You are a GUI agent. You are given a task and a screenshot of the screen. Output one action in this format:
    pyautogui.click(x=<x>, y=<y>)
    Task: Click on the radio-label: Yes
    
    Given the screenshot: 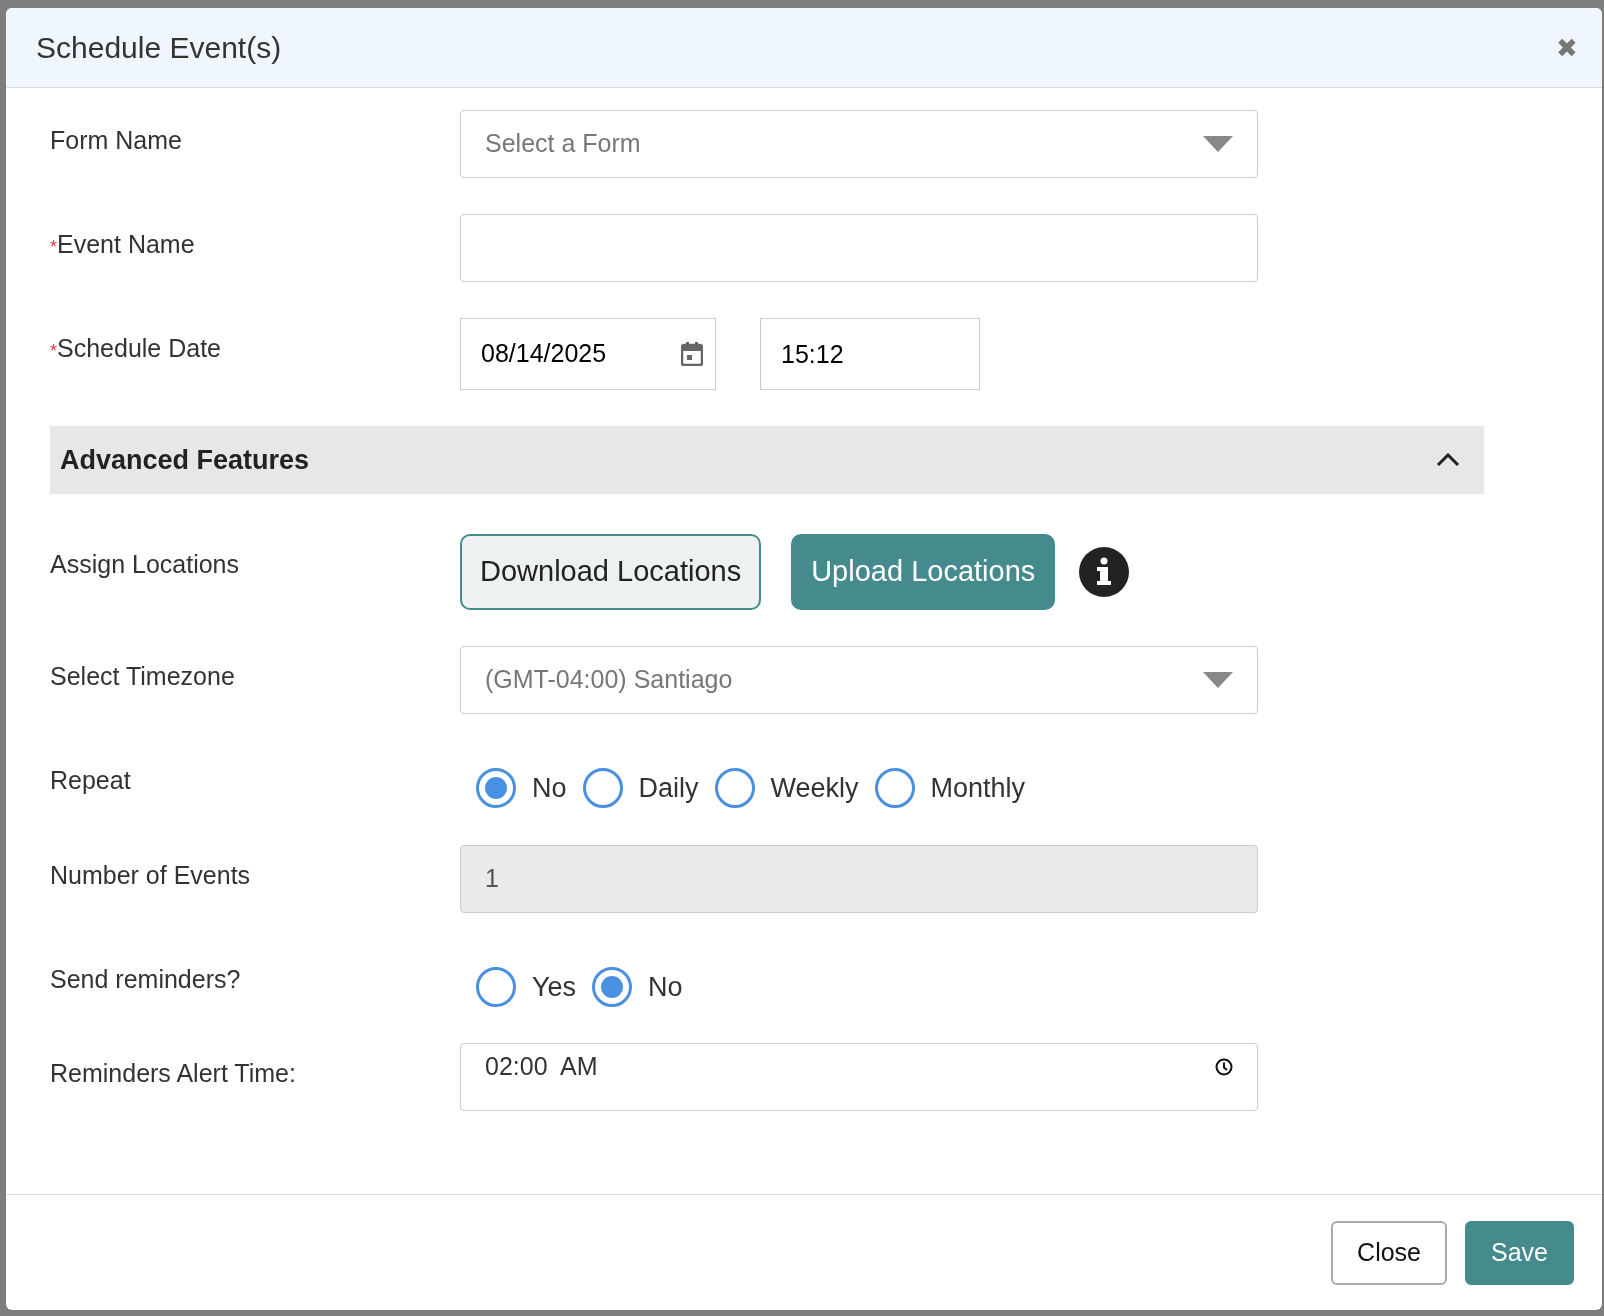 What is the action you would take?
    pyautogui.click(x=554, y=987)
    